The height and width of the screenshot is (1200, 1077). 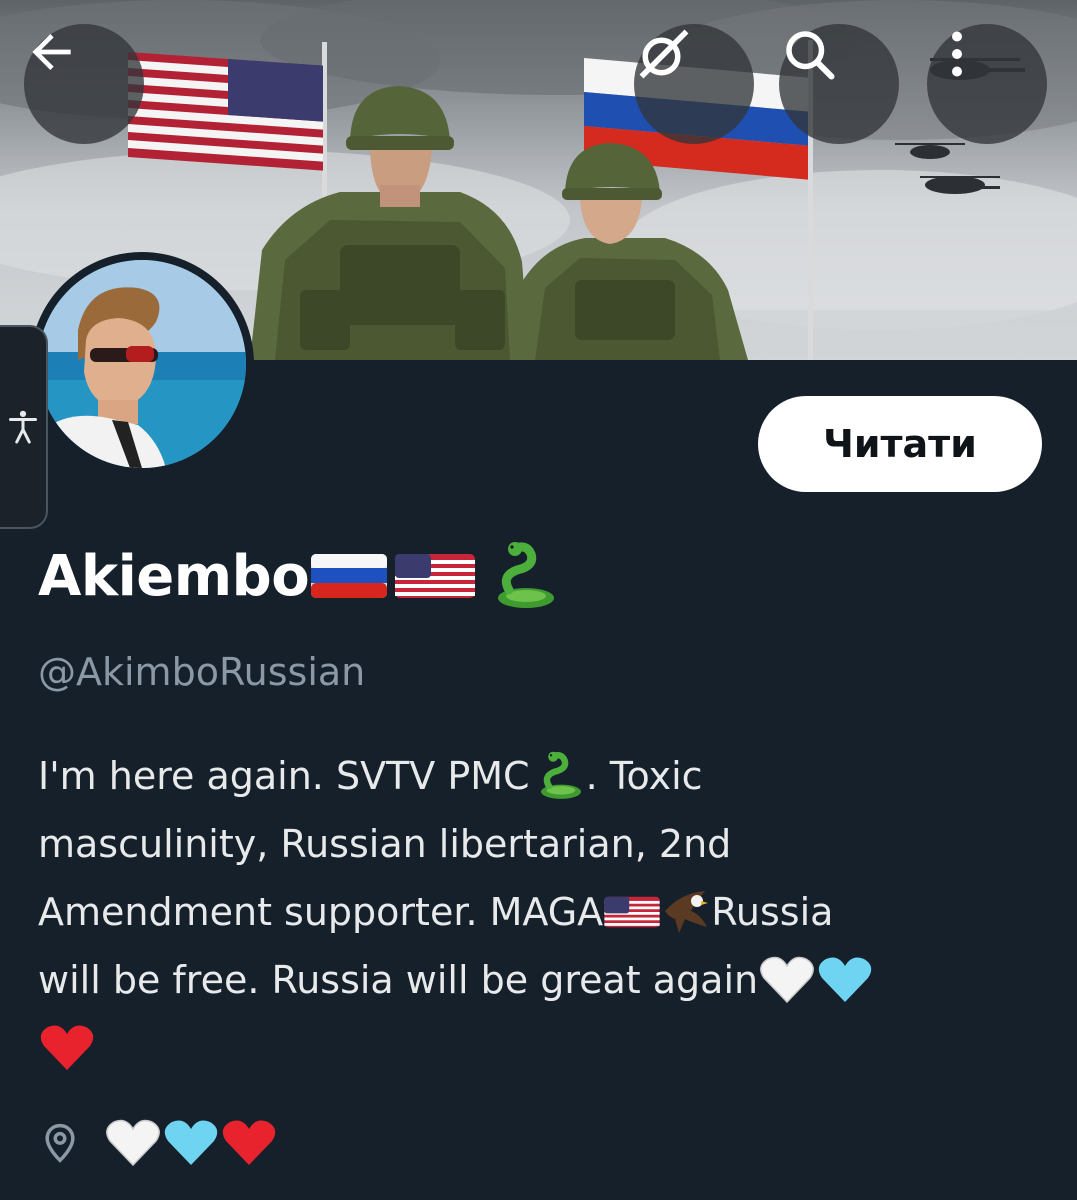 What do you see at coordinates (398, 980) in the screenshot?
I see `bio-text: will be free. Russia will be great again` at bounding box center [398, 980].